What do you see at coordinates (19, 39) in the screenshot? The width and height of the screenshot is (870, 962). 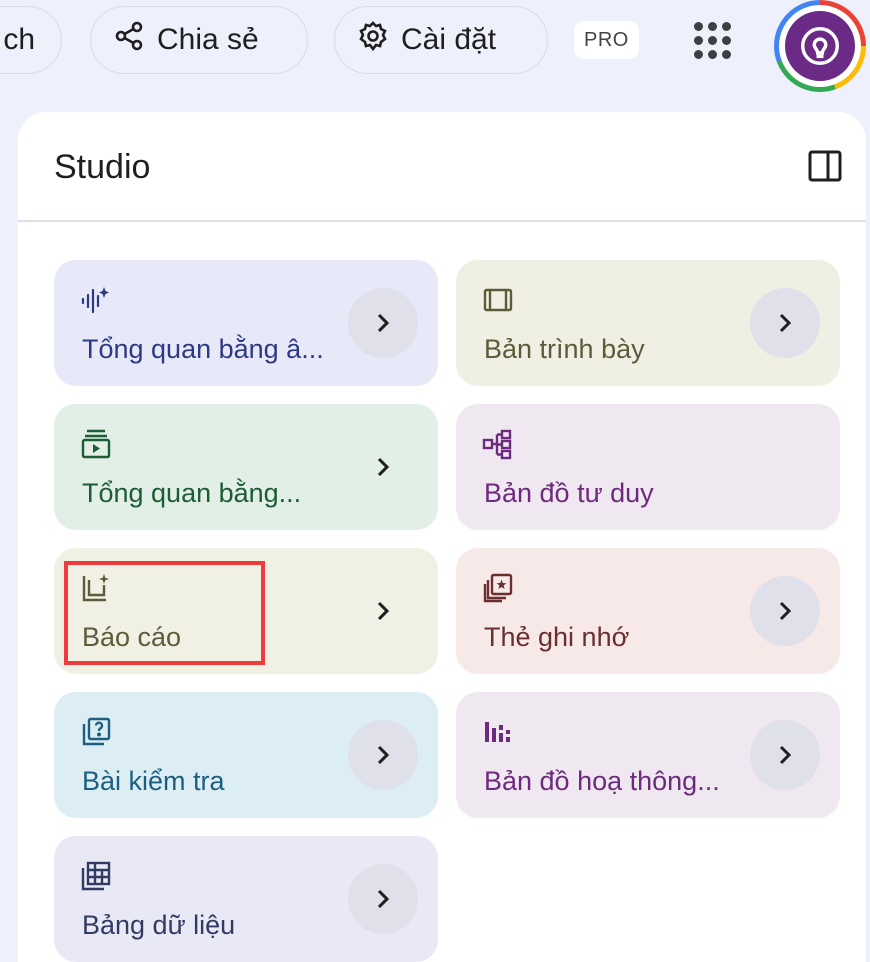 I see `partial-button-label: ch` at bounding box center [19, 39].